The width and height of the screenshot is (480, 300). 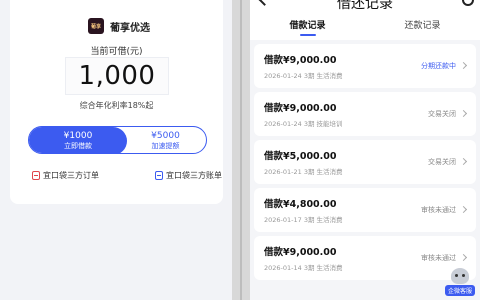 I want to click on boost-label: 加速提额, so click(x=165, y=146).